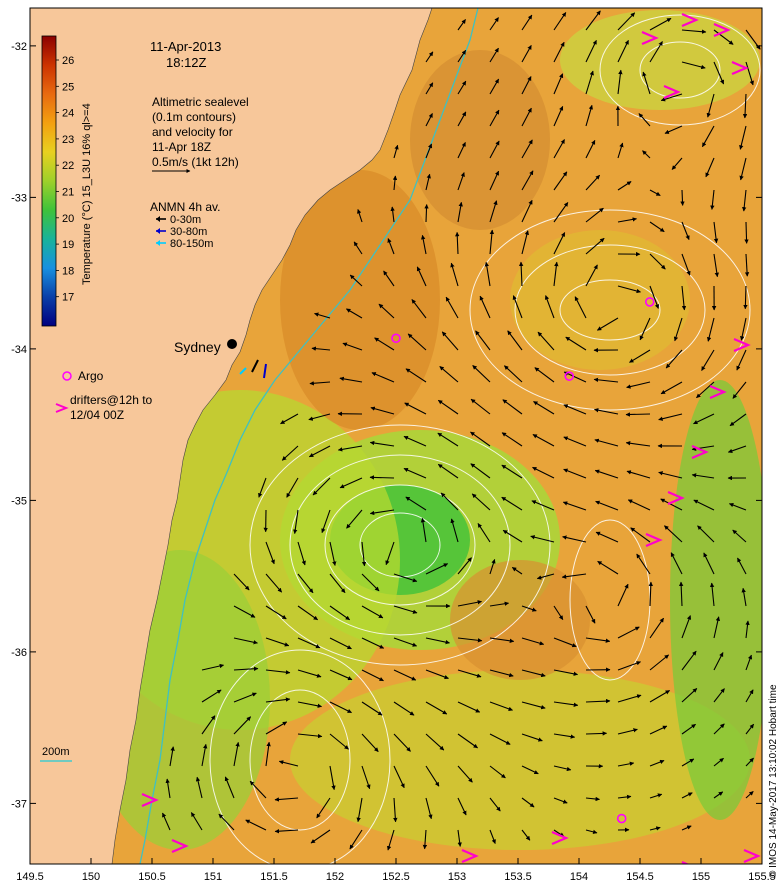 This screenshot has height=890, width=780. Describe the element at coordinates (197, 347) in the screenshot. I see `city-label: Sydney` at that location.